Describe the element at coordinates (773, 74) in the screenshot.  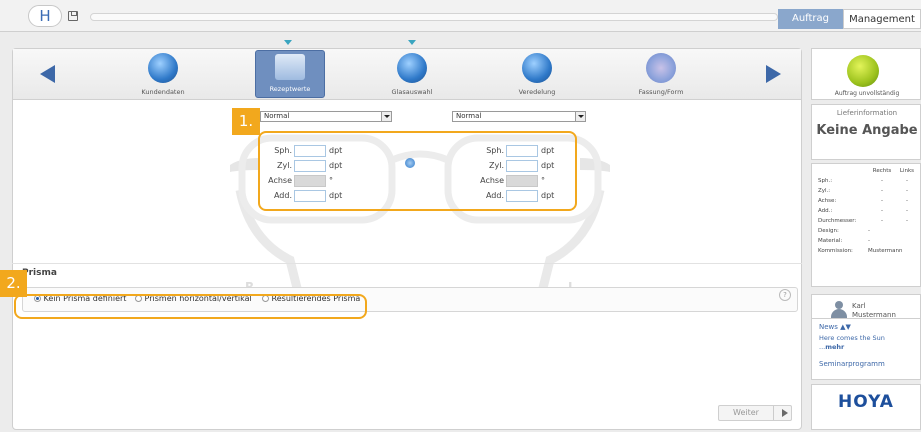
I see `next-step-arrow-icon` at that location.